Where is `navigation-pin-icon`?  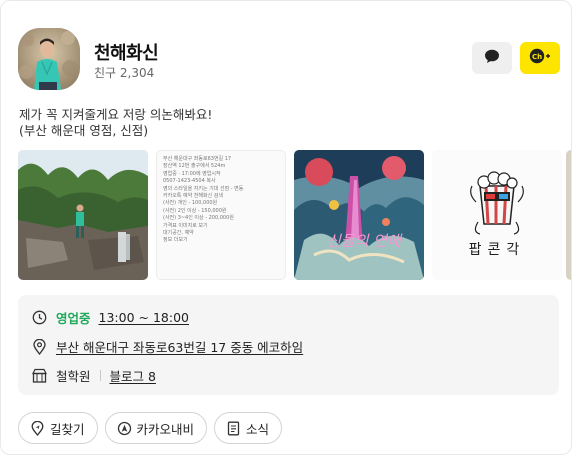
navigation-pin-icon is located at coordinates (37, 428).